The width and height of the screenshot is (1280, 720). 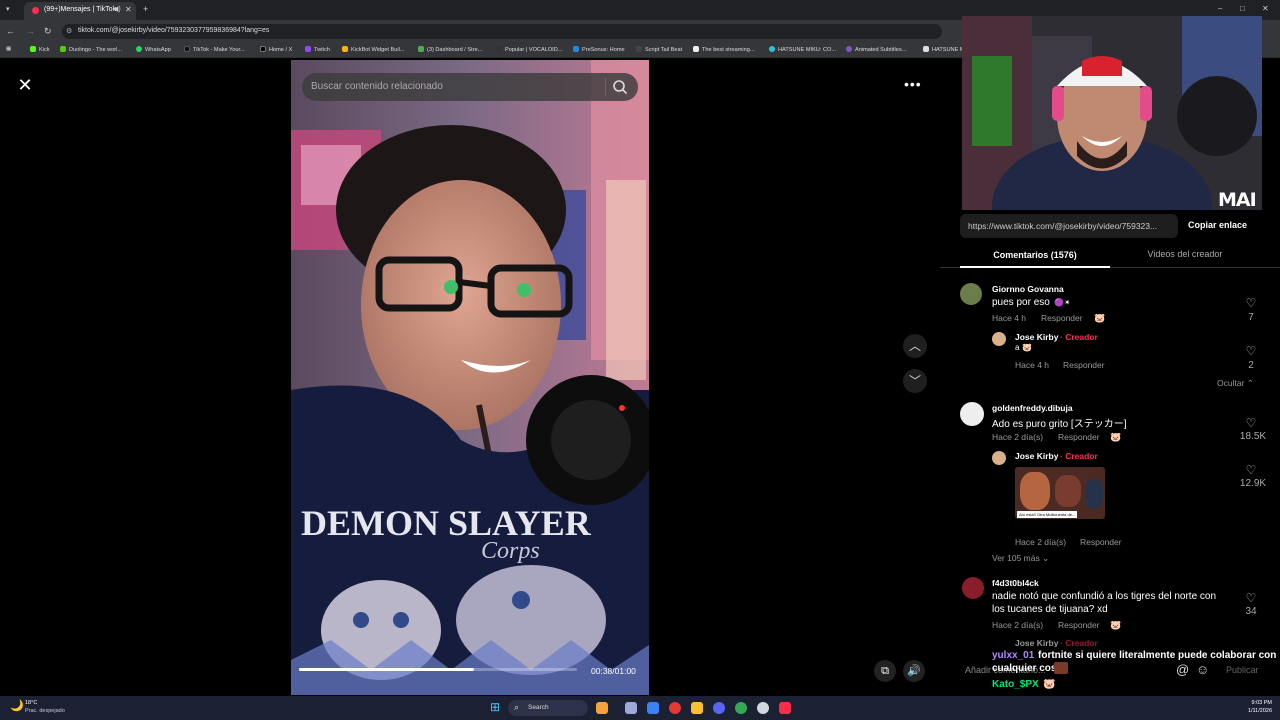 What do you see at coordinates (25, 85) in the screenshot?
I see `close-icon: ✕` at bounding box center [25, 85].